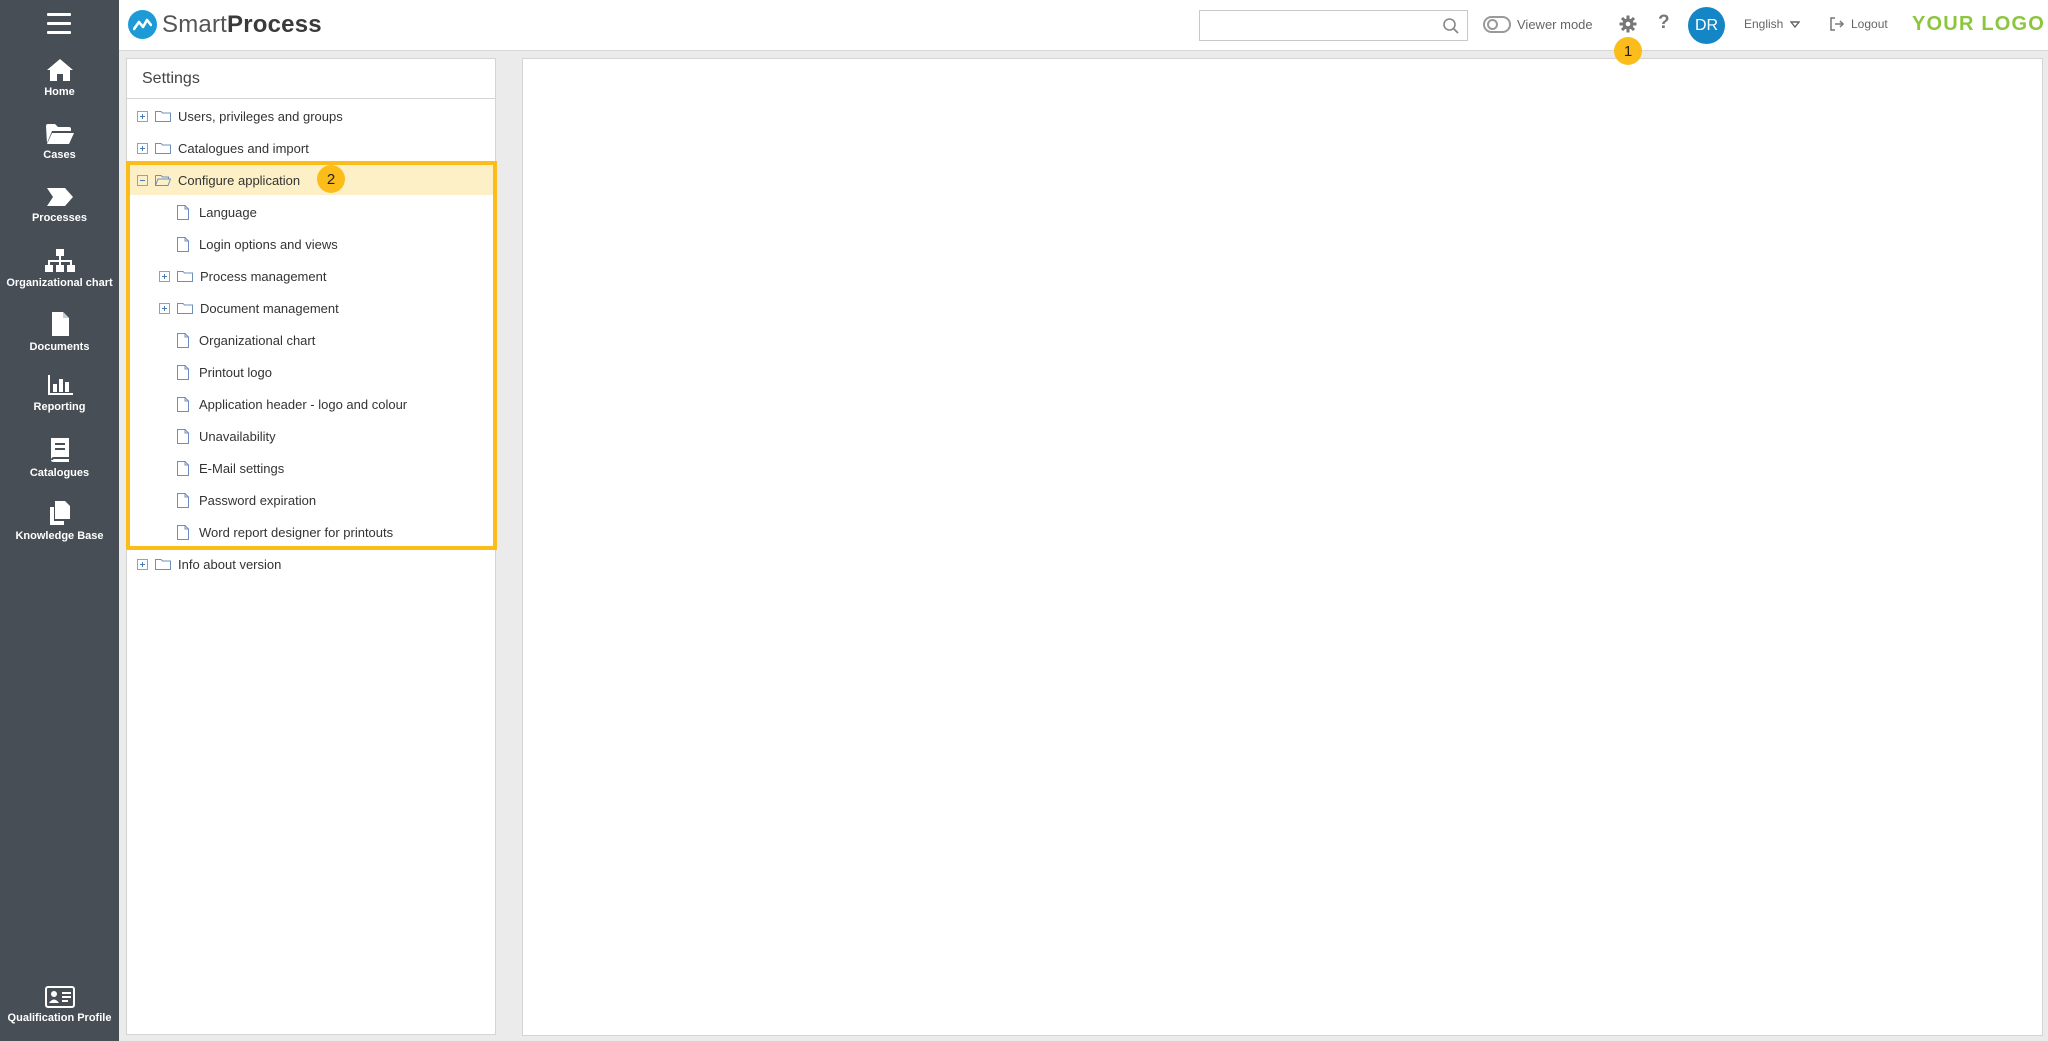 This screenshot has height=1041, width=2048. Describe the element at coordinates (59, 24) in the screenshot. I see `hamburger-menu-icon` at that location.